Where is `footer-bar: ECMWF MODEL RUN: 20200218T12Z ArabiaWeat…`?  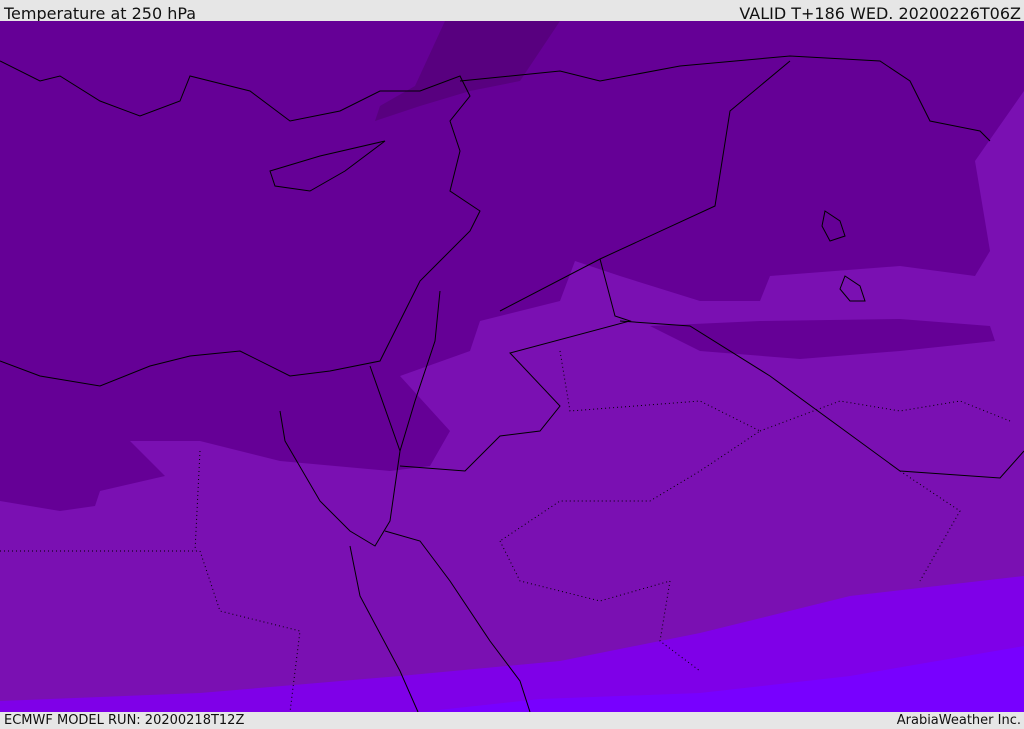 footer-bar: ECMWF MODEL RUN: 20200218T12Z ArabiaWeat… is located at coordinates (512, 720).